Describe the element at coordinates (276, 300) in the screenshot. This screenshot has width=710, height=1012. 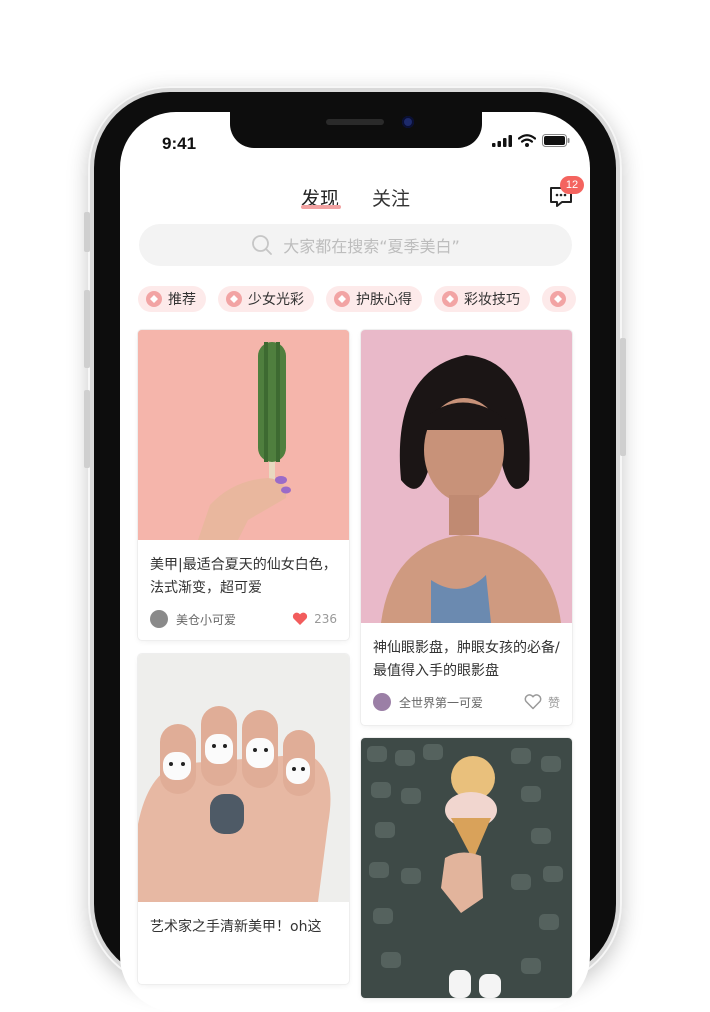
I see `chip-label: 少女光彩` at that location.